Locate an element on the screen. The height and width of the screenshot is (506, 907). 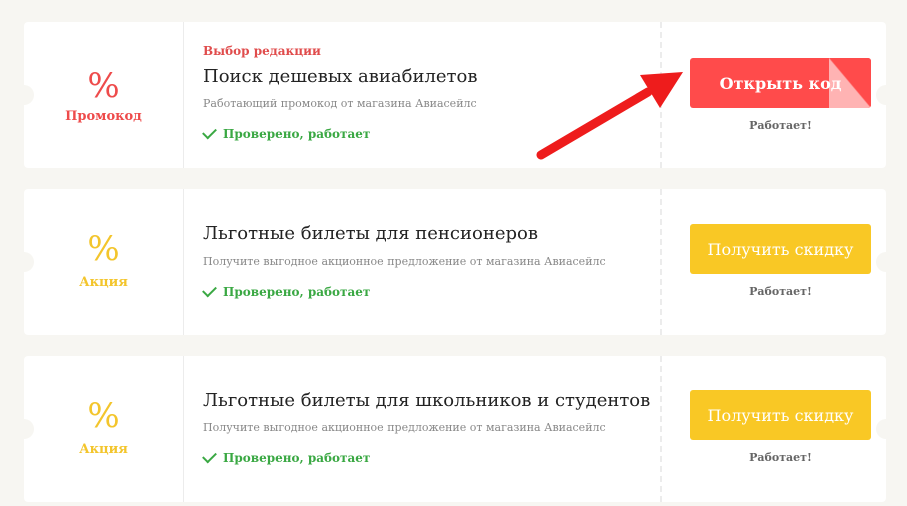
offer-type-column: % Промокод is located at coordinates (104, 95).